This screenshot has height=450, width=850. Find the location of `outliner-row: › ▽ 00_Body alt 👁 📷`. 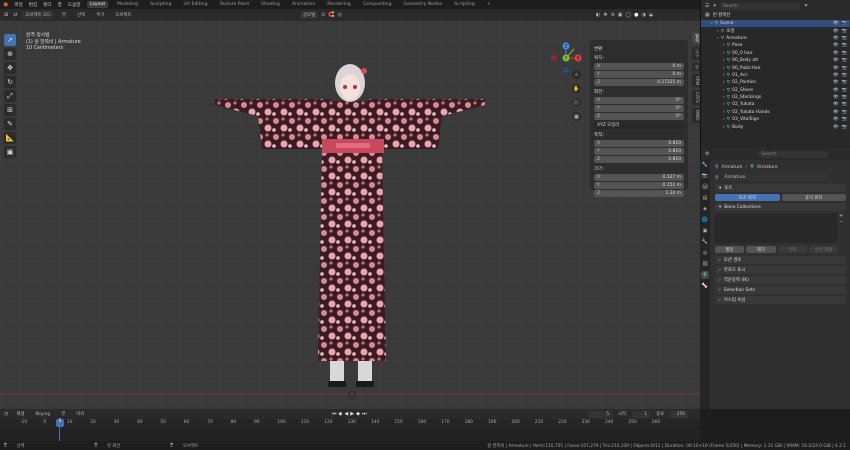

outliner-row: › ▽ 00_Body alt 👁 📷 is located at coordinates (775, 60).